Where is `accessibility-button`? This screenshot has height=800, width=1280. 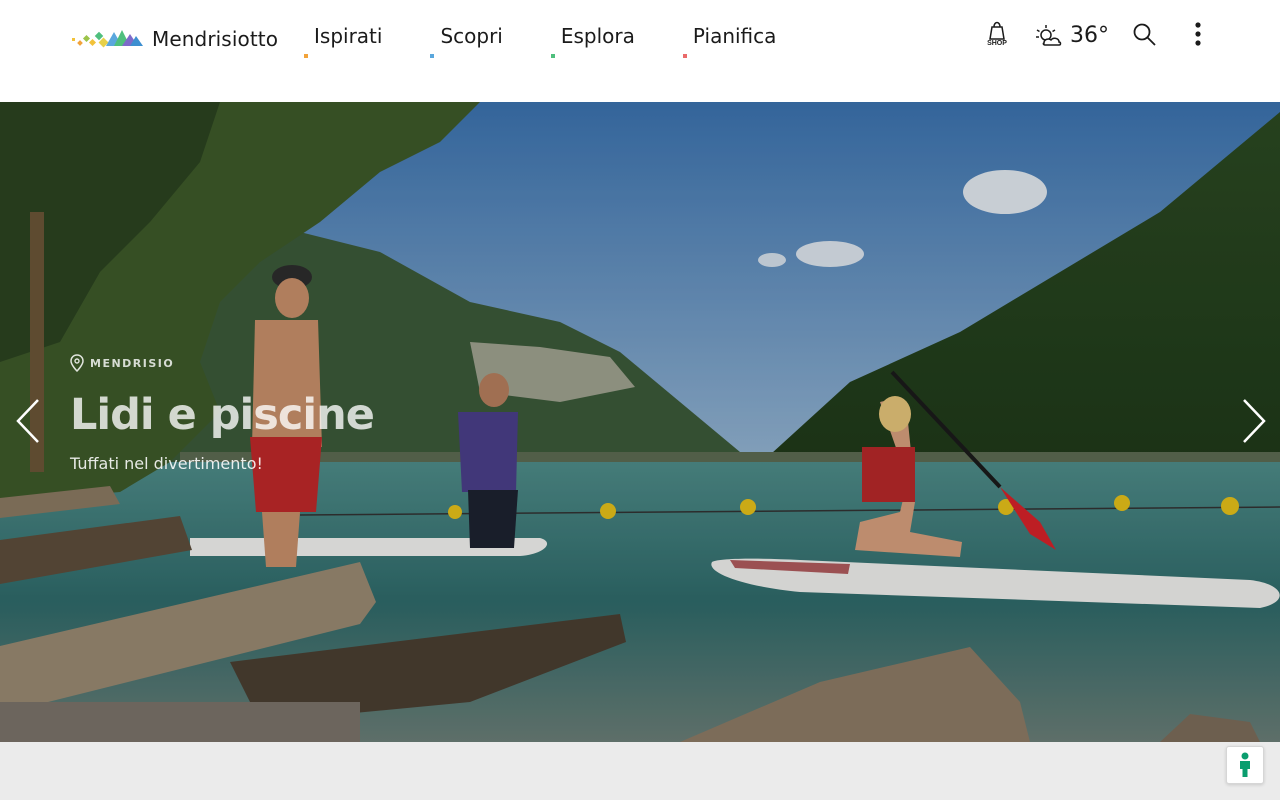 accessibility-button is located at coordinates (1245, 765).